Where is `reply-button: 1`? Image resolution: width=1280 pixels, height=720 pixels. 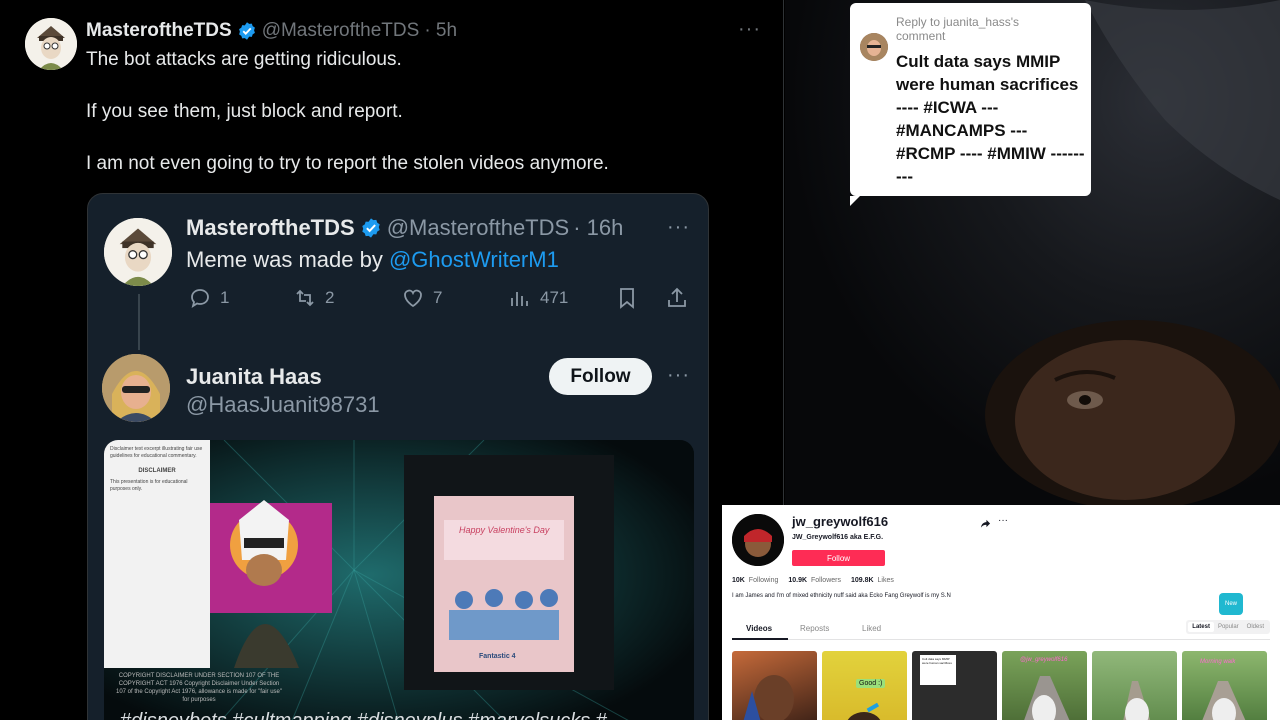
reply-button: 1 is located at coordinates (208, 298).